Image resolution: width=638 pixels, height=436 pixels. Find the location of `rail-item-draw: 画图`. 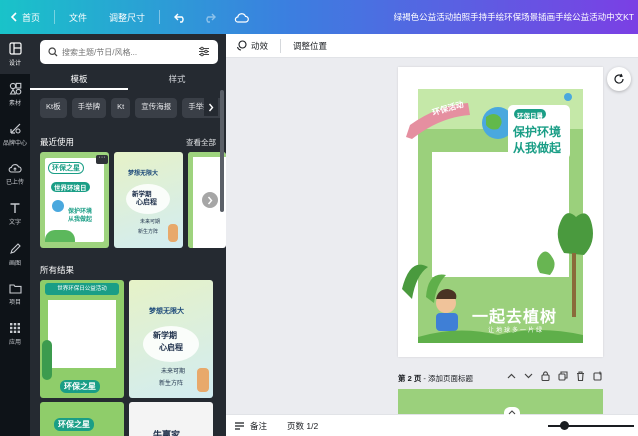

rail-item-draw: 画图 is located at coordinates (15, 254).